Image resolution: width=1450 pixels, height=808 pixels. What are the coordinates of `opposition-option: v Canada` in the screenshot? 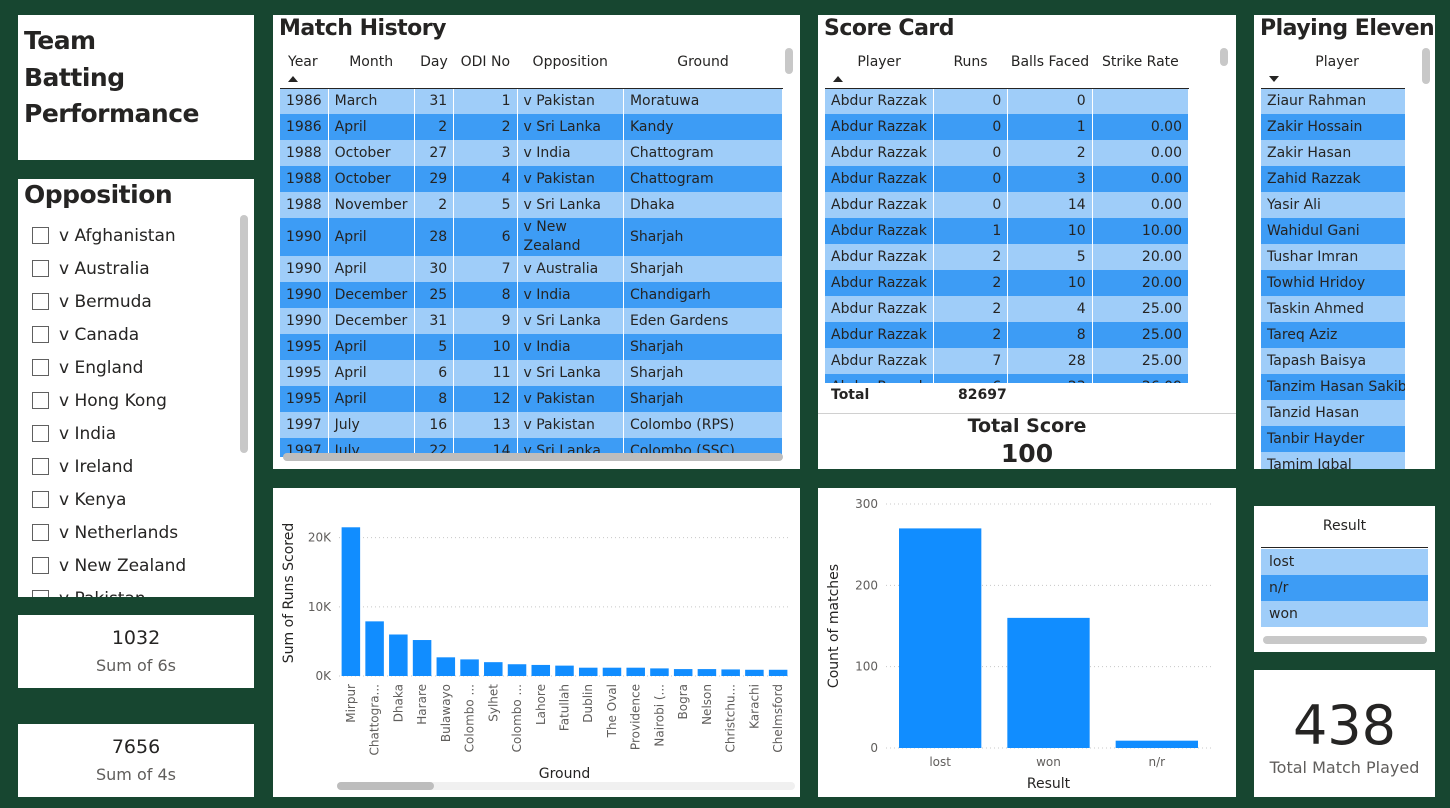 It's located at (139, 334).